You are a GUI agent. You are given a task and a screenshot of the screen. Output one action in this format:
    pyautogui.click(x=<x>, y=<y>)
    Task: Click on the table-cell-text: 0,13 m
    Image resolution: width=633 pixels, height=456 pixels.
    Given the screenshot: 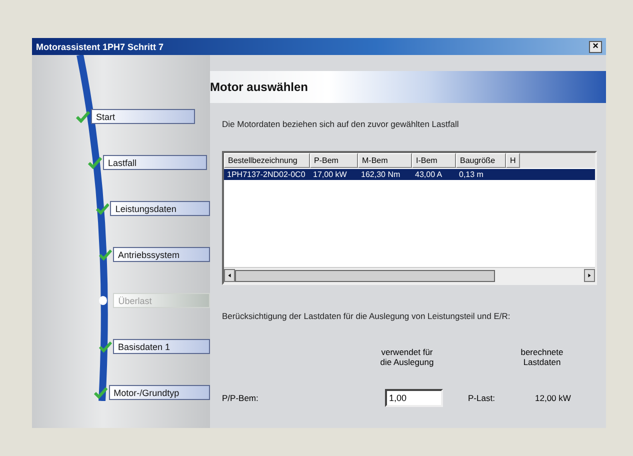 What is the action you would take?
    pyautogui.click(x=471, y=174)
    